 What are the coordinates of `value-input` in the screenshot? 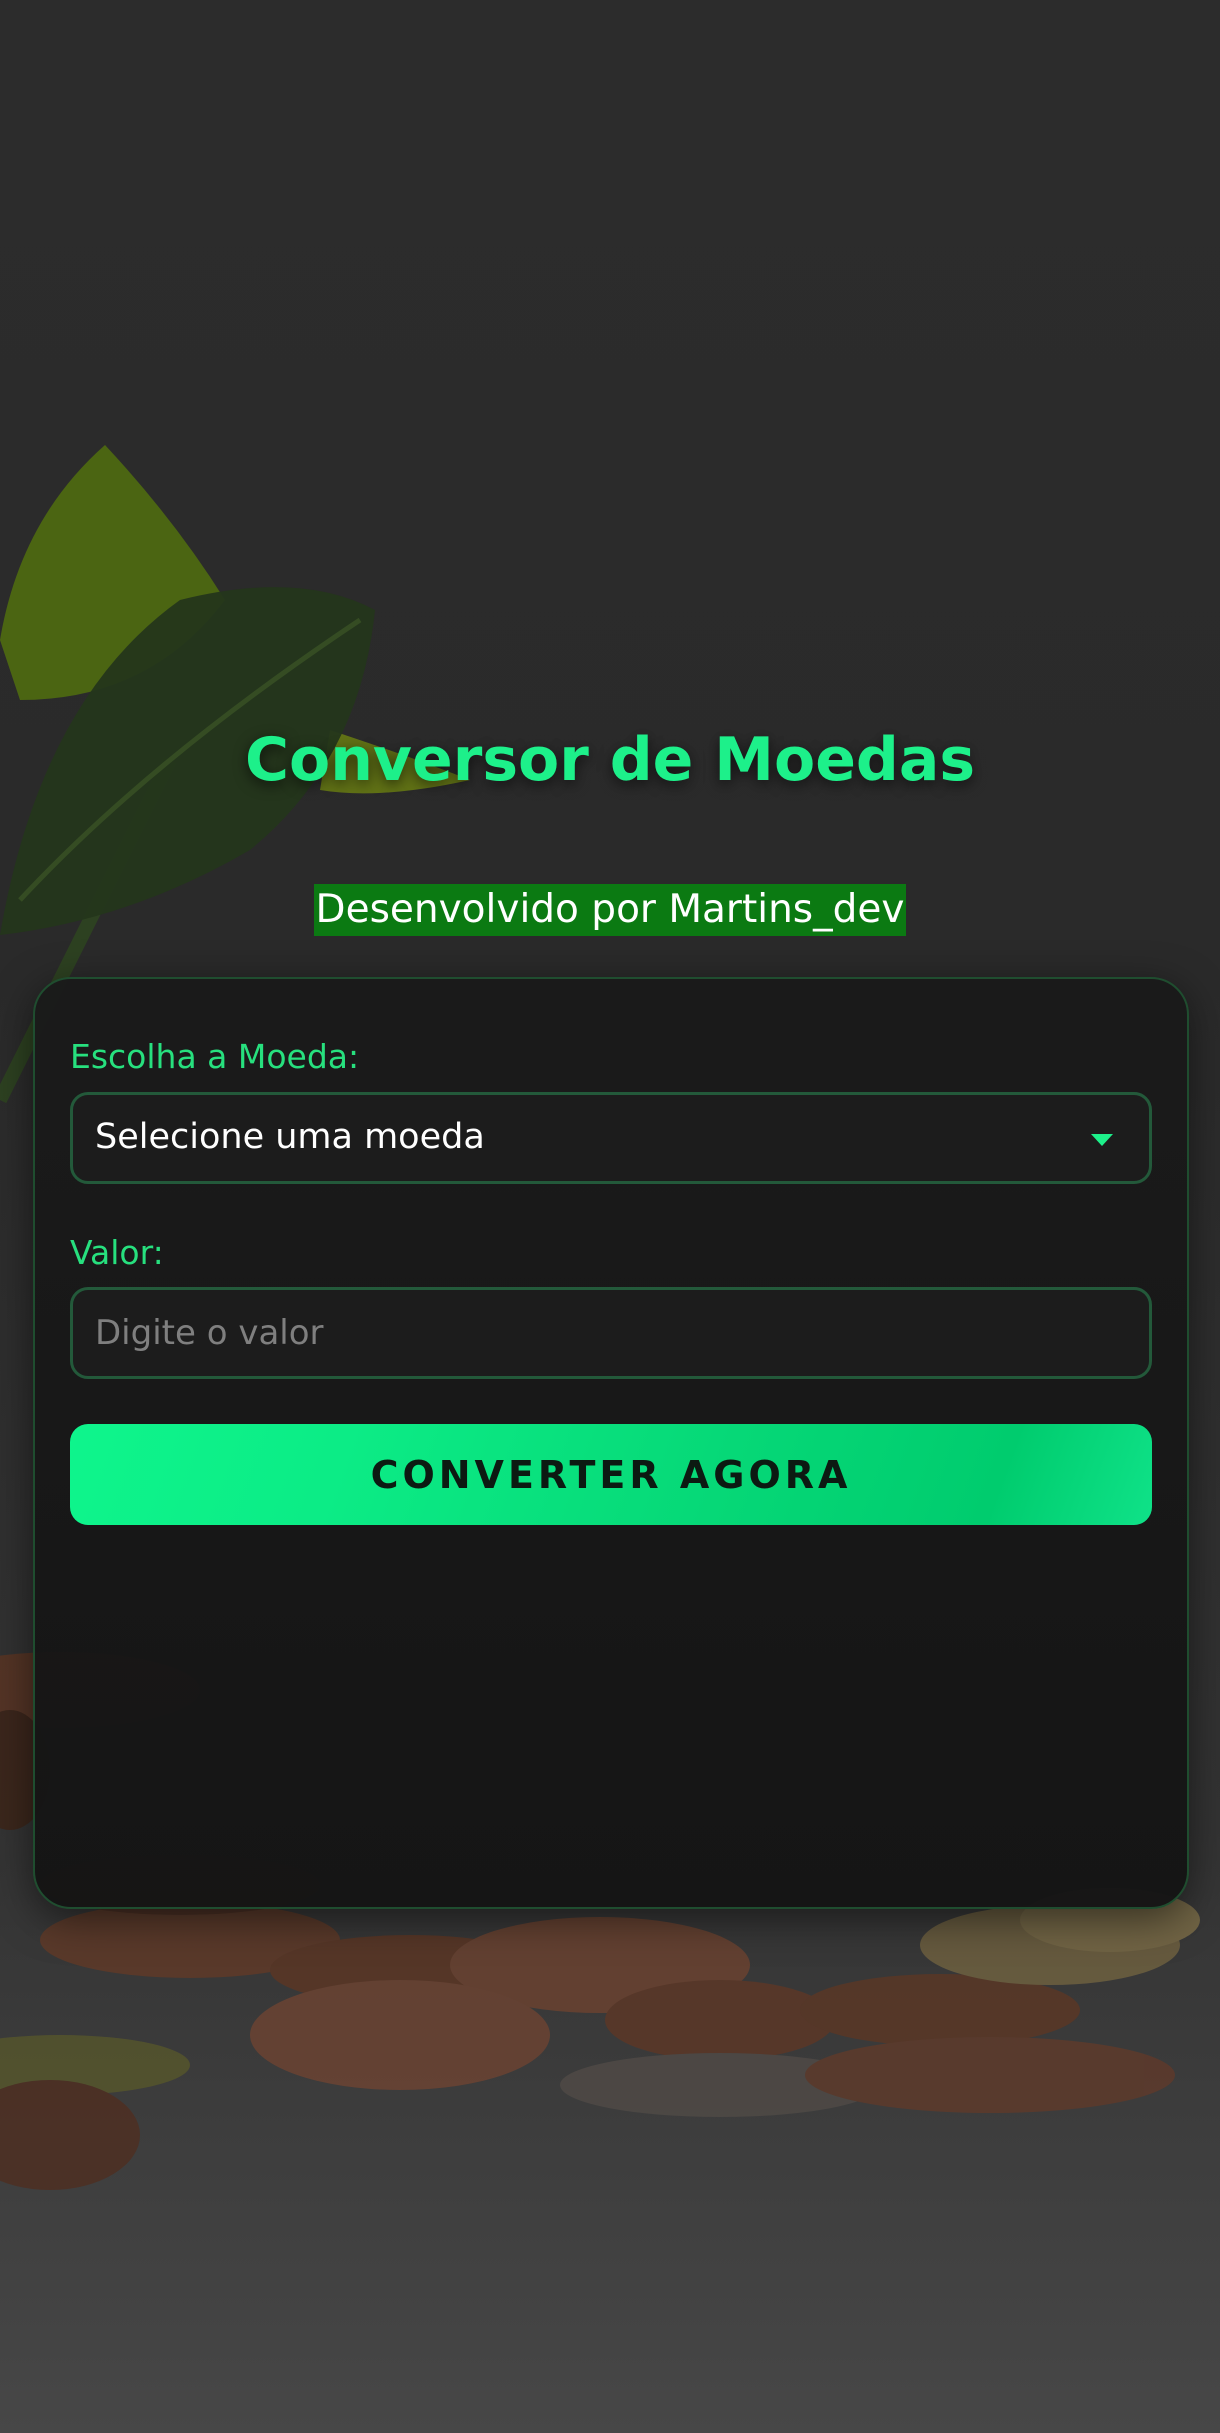 It's located at (611, 1333).